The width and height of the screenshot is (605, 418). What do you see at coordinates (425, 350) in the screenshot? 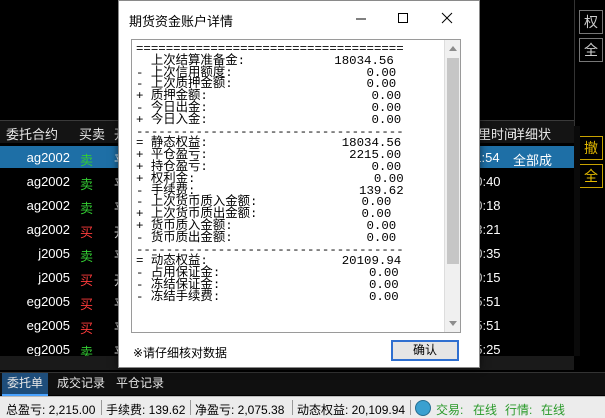
I see `confirm-button: 确认` at bounding box center [425, 350].